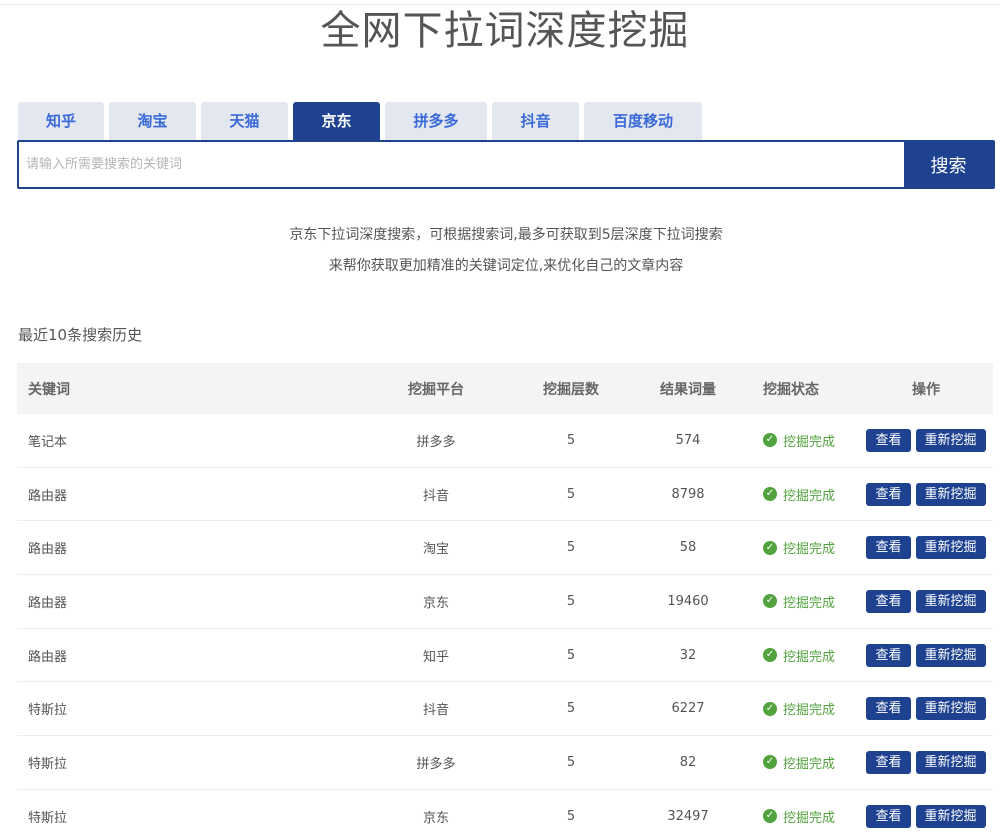 This screenshot has width=1000, height=836. Describe the element at coordinates (948, 164) in the screenshot. I see `search-button: 搜索` at that location.